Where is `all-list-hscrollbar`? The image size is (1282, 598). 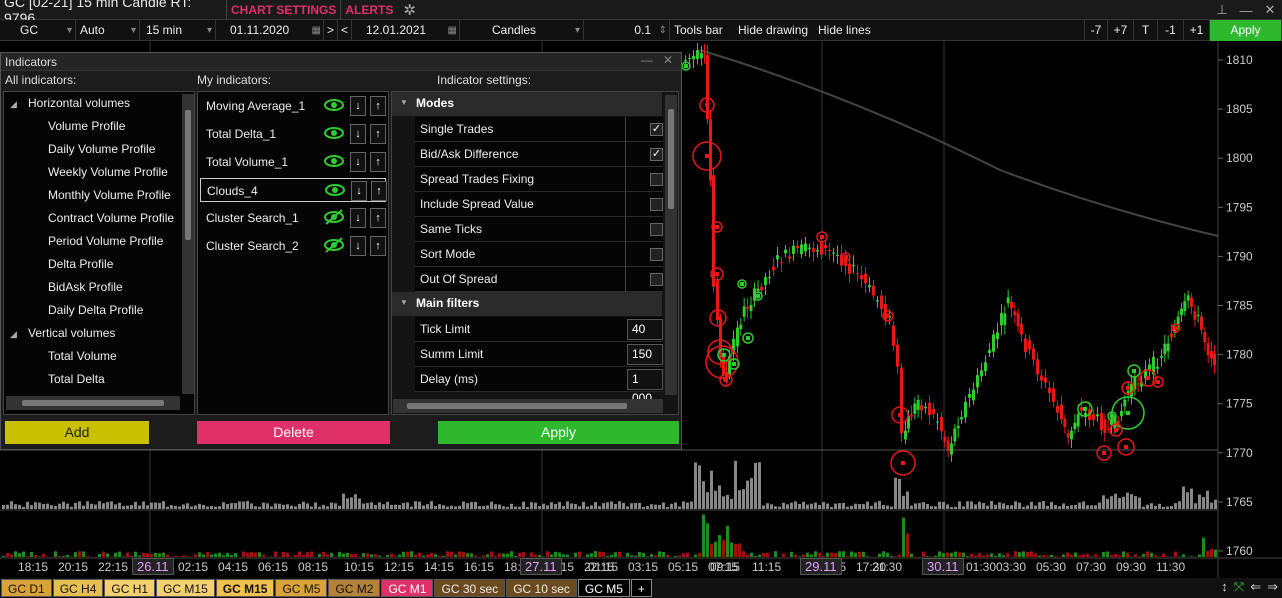
all-list-hscrollbar is located at coordinates (93, 403).